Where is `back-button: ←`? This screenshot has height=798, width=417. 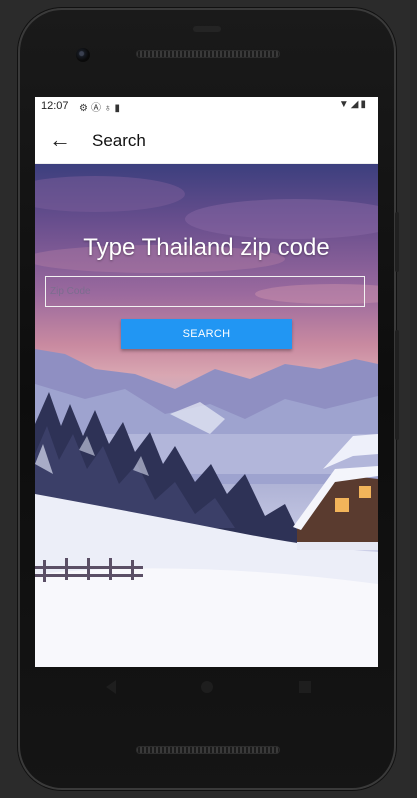
back-button: ← is located at coordinates (60, 140).